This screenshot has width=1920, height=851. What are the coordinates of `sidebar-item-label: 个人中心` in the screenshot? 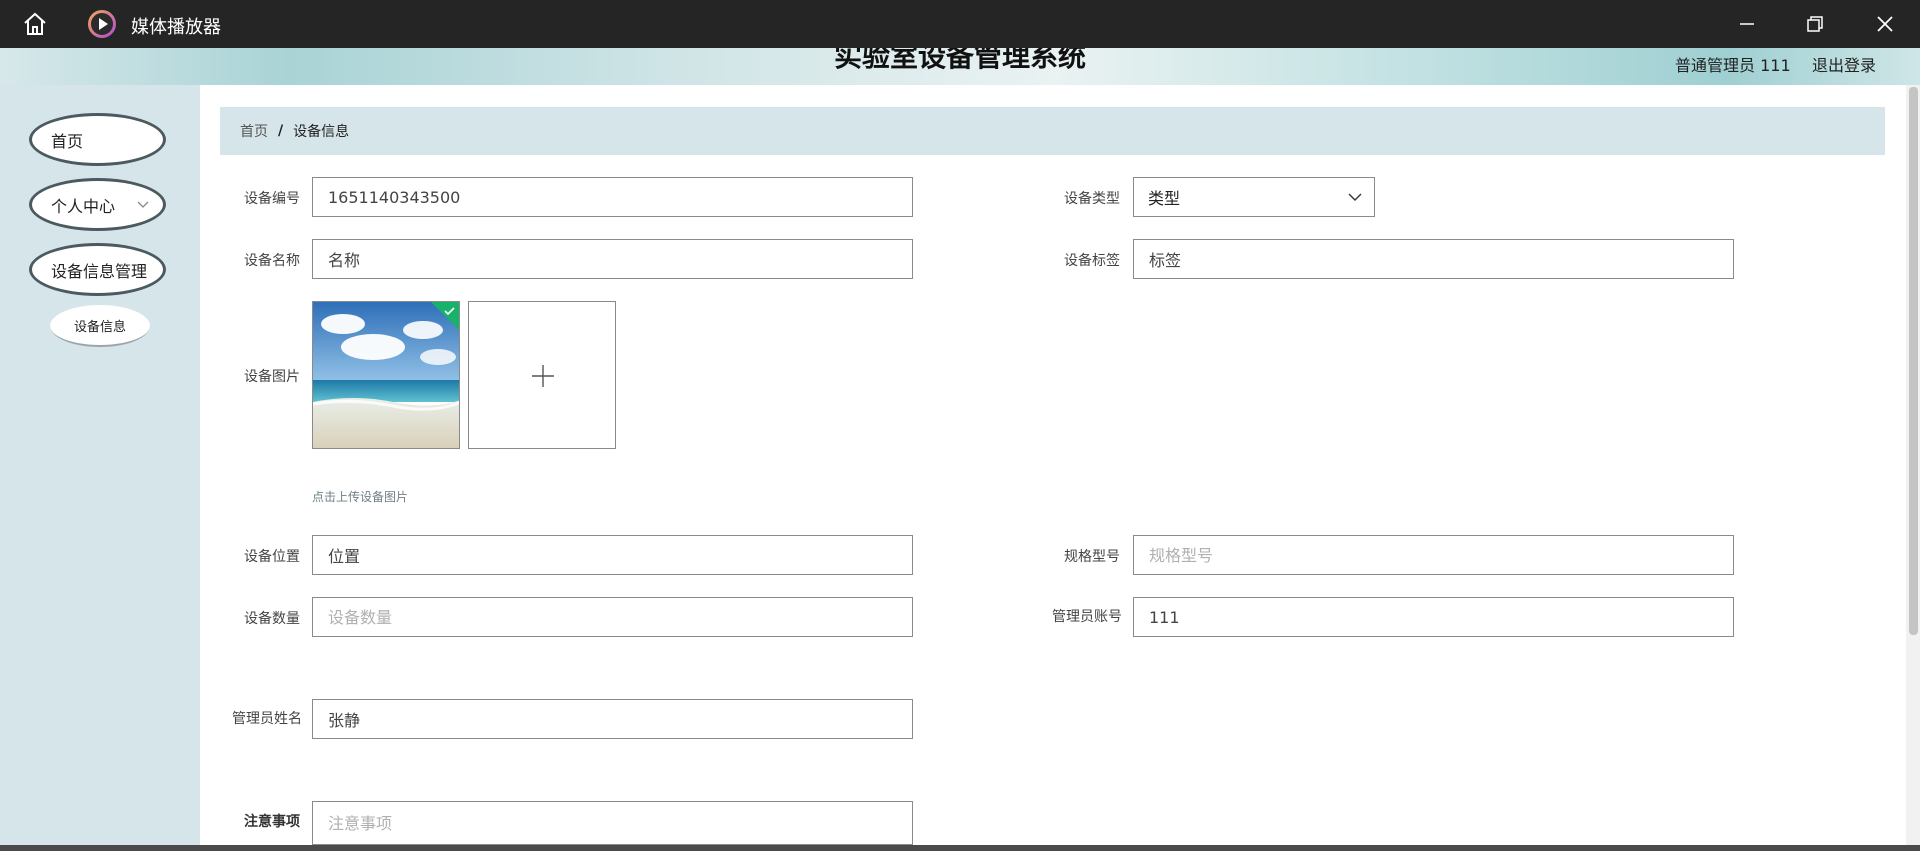 It's located at (83, 206).